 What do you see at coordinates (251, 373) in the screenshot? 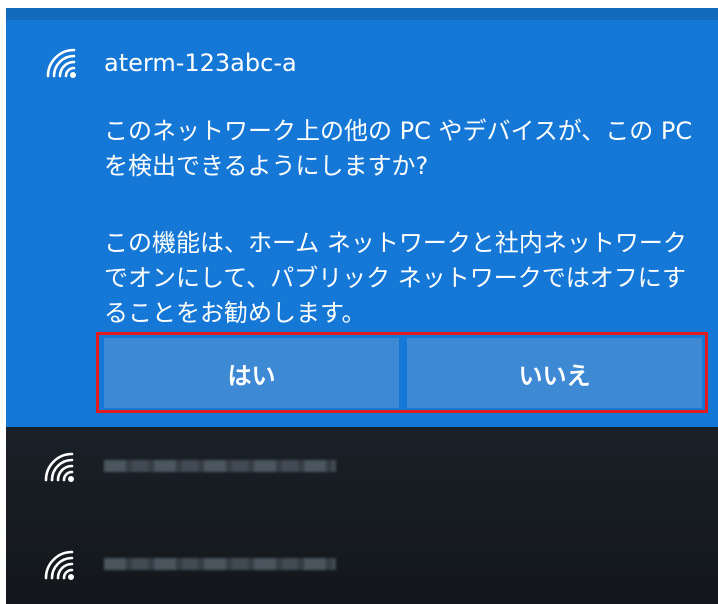
I see `yes-button: はい` at bounding box center [251, 373].